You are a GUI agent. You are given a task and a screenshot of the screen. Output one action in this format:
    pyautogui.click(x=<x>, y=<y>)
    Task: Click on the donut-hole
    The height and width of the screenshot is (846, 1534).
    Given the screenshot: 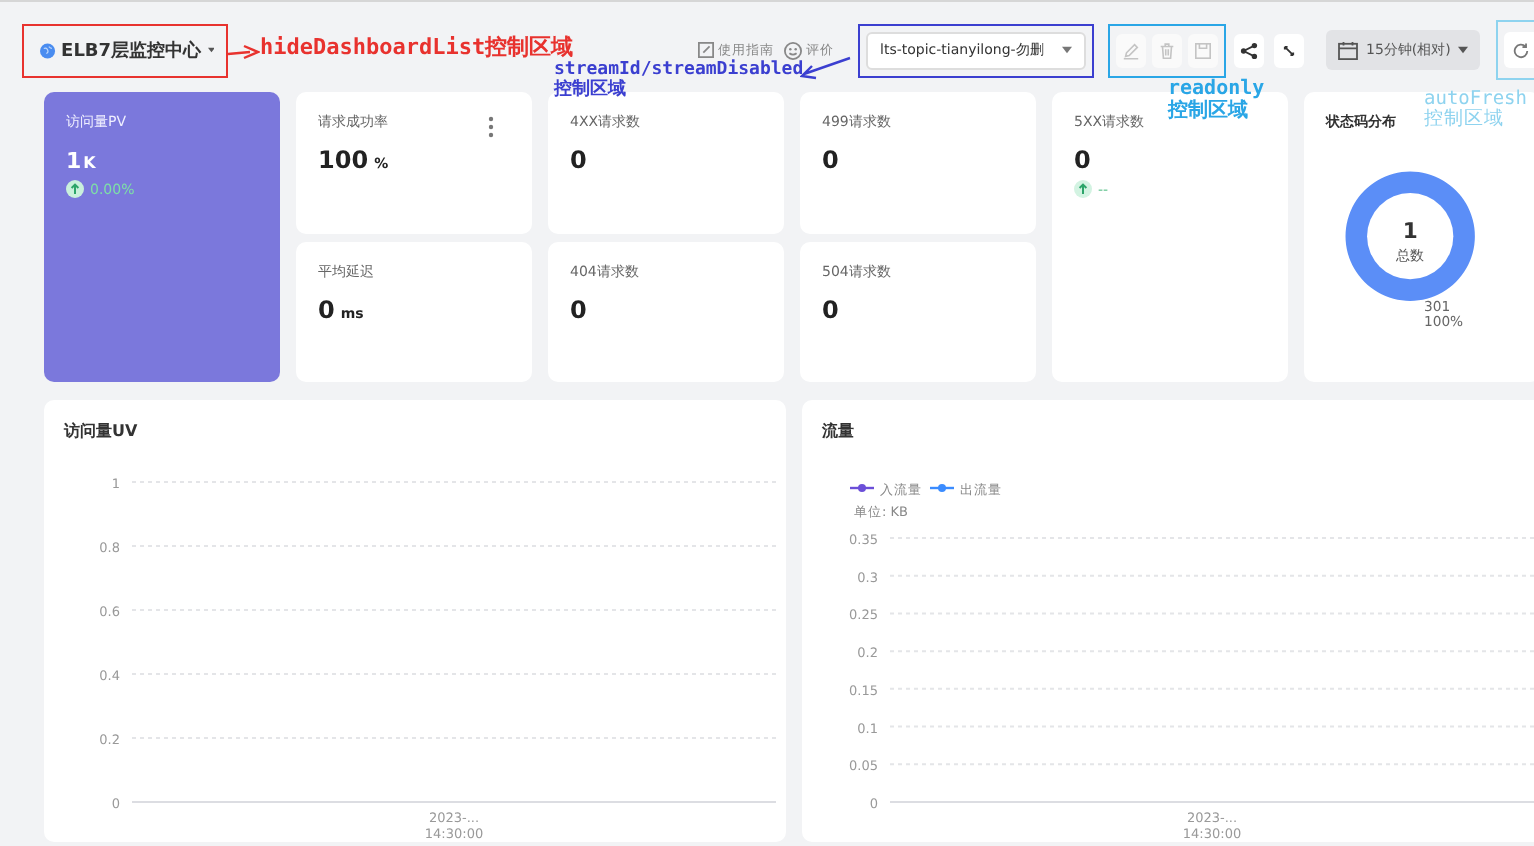 What is the action you would take?
    pyautogui.click(x=1410, y=236)
    